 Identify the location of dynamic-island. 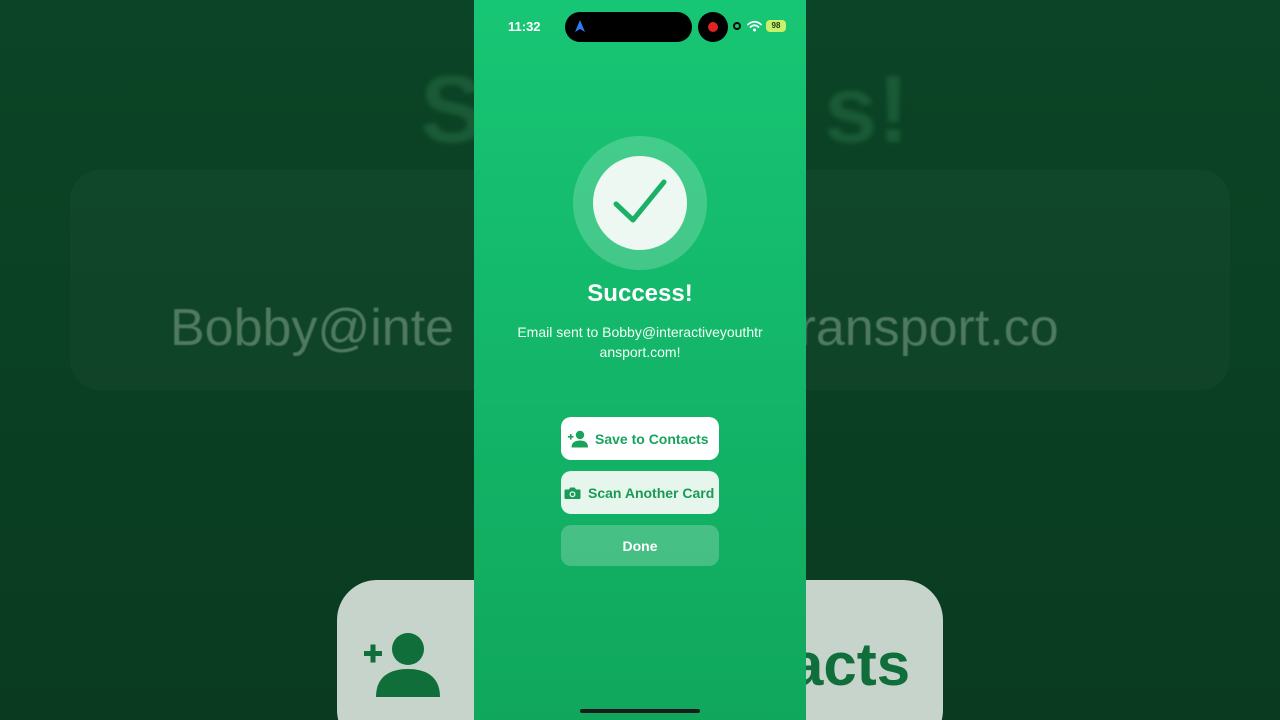
(628, 27).